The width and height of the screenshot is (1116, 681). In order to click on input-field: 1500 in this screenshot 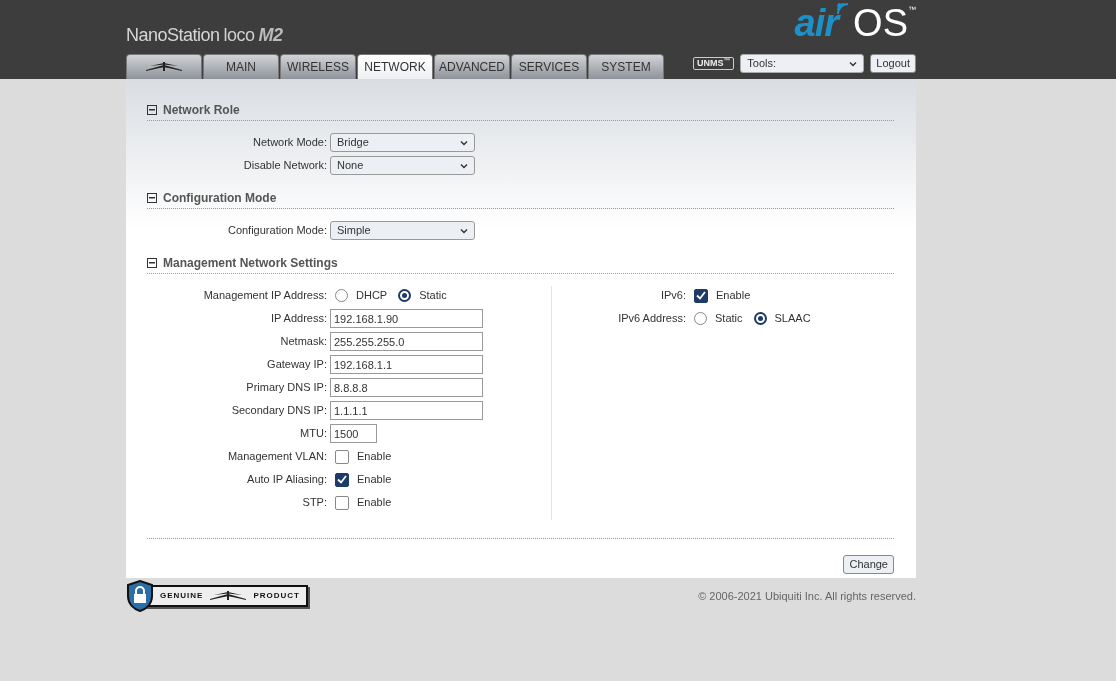, I will do `click(353, 433)`.